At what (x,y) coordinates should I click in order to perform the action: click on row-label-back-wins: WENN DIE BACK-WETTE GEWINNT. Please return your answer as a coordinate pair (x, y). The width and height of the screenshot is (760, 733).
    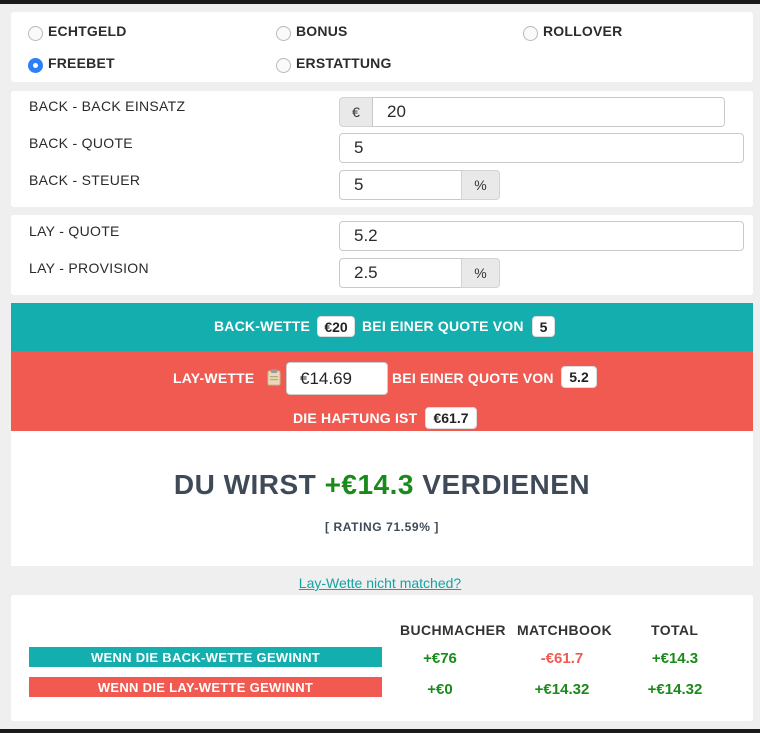
    Looking at the image, I should click on (205, 657).